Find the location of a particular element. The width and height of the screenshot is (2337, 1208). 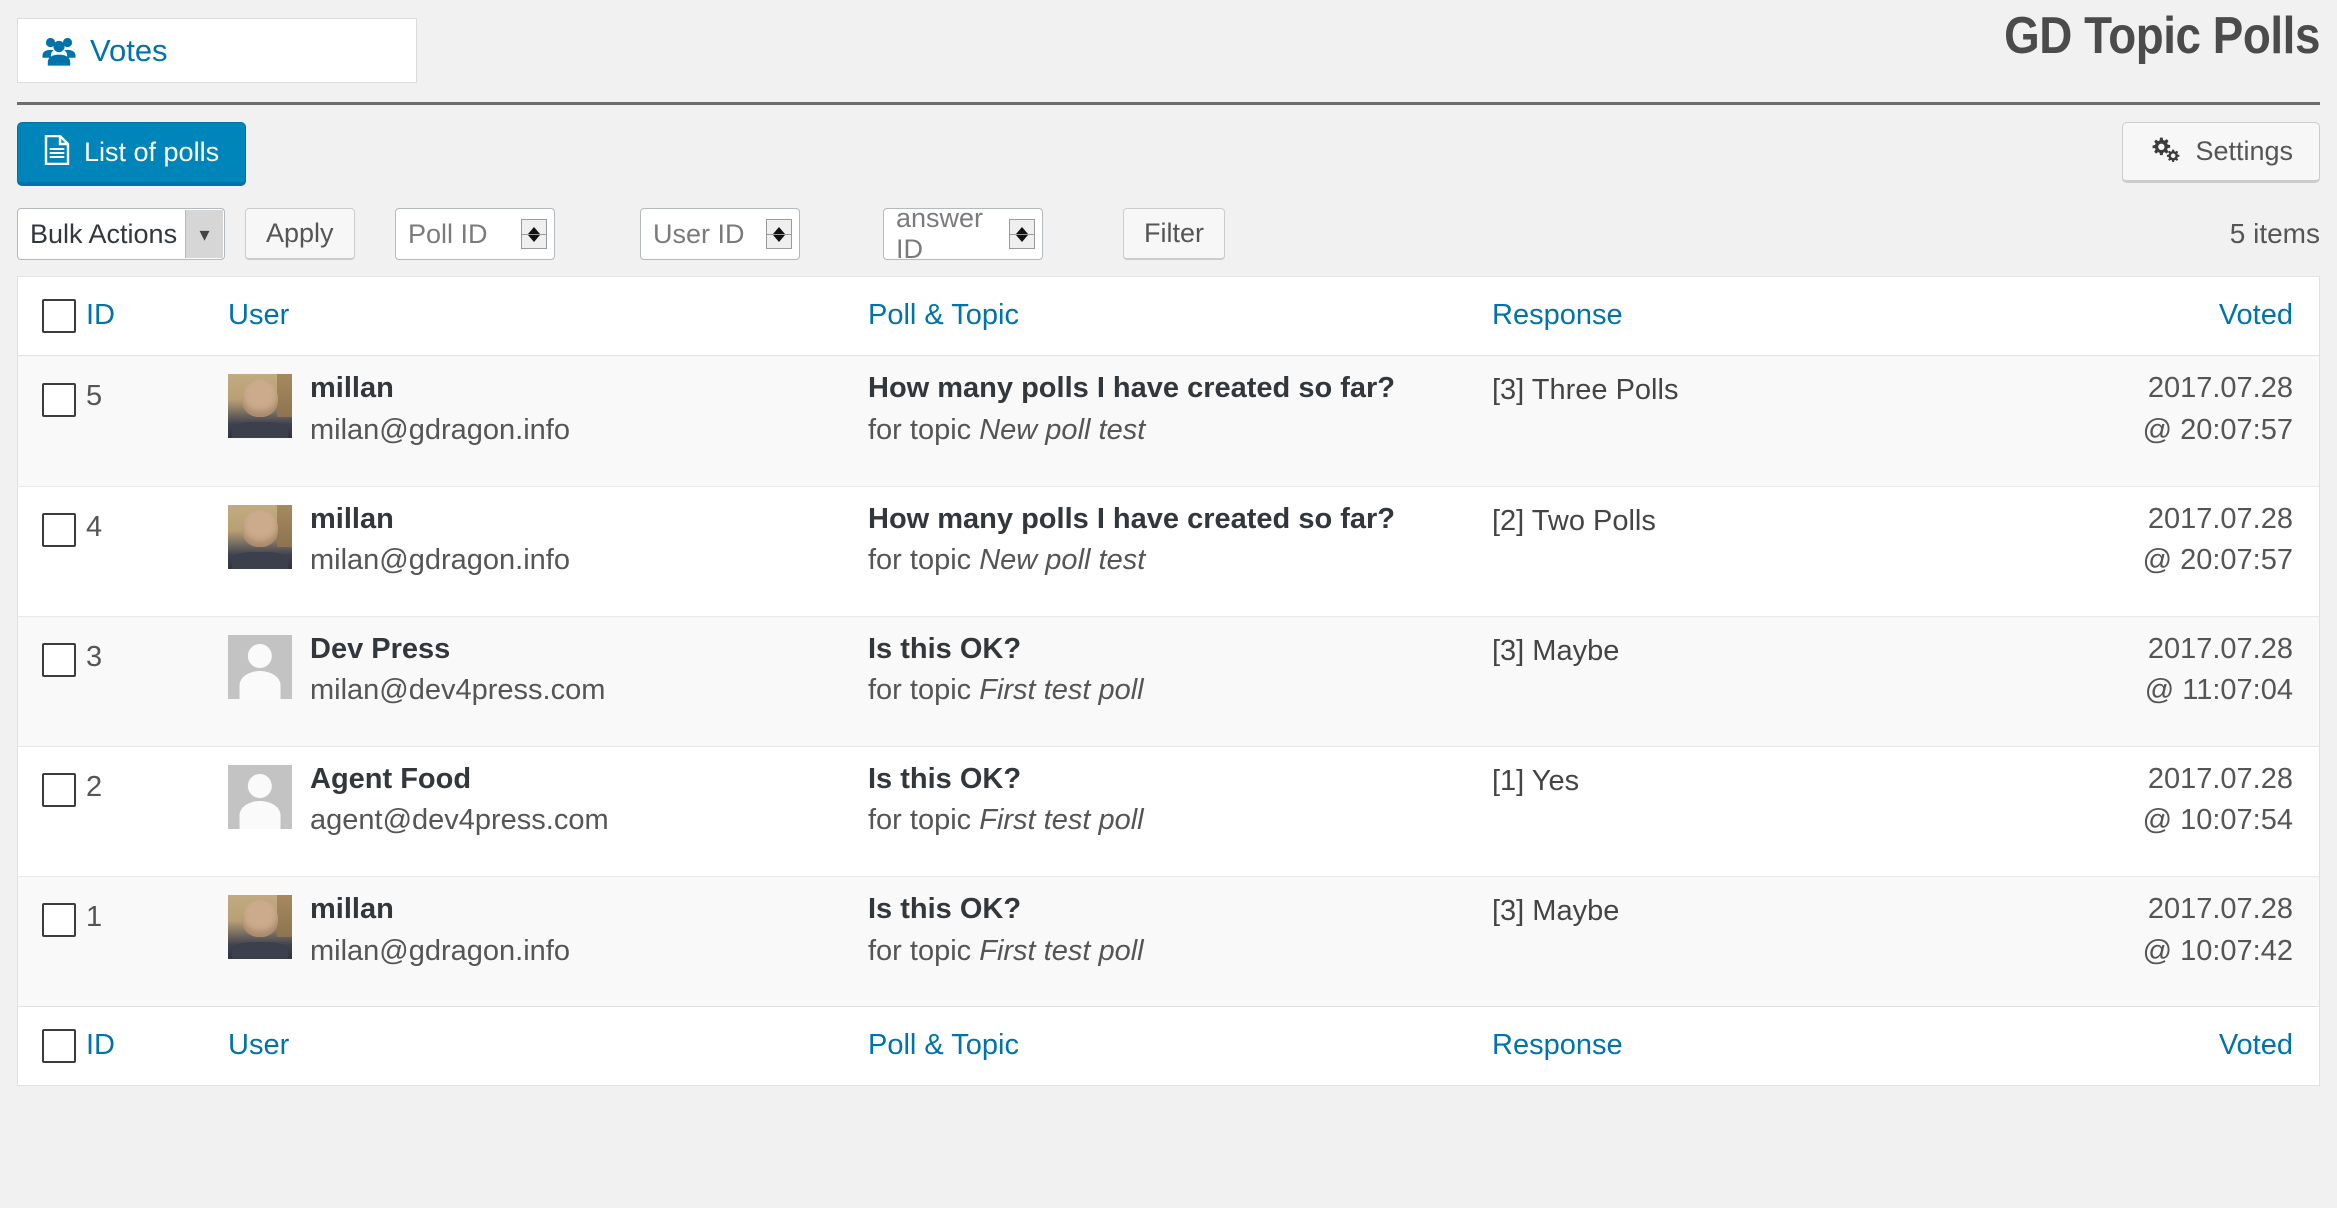

select-all-checkbox is located at coordinates (59, 316).